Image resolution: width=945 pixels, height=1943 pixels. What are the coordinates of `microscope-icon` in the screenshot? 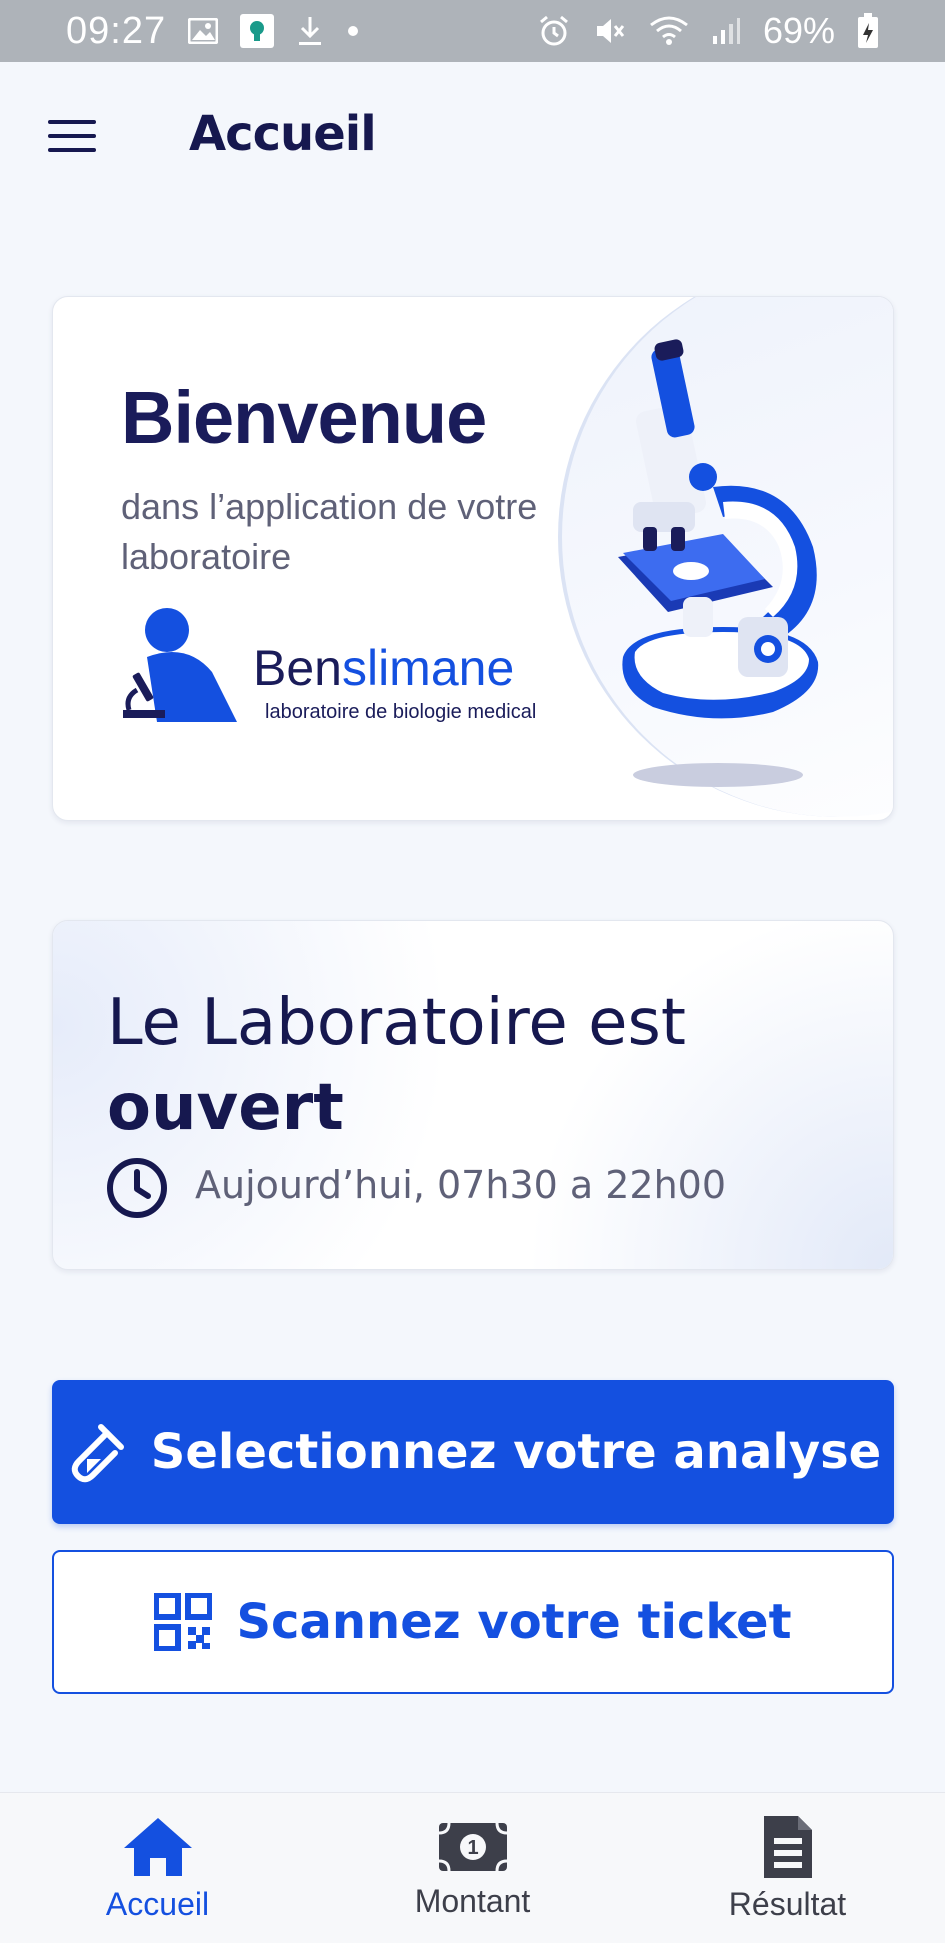 It's located at (718, 563).